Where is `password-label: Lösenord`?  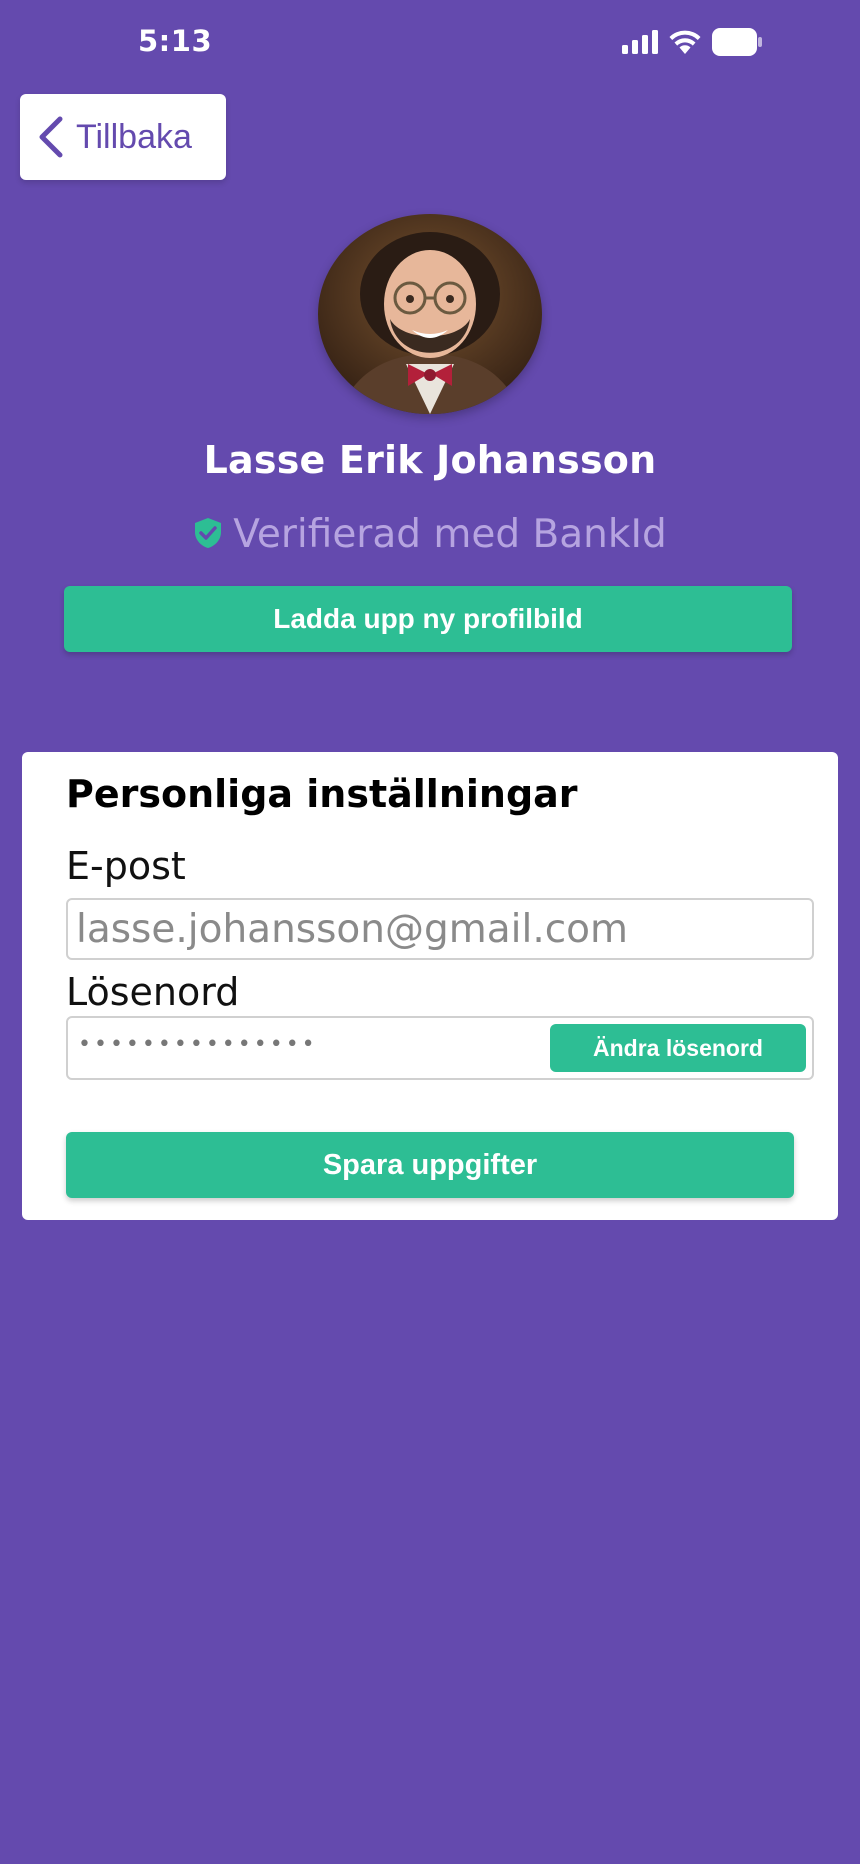 password-label: Lösenord is located at coordinates (153, 992).